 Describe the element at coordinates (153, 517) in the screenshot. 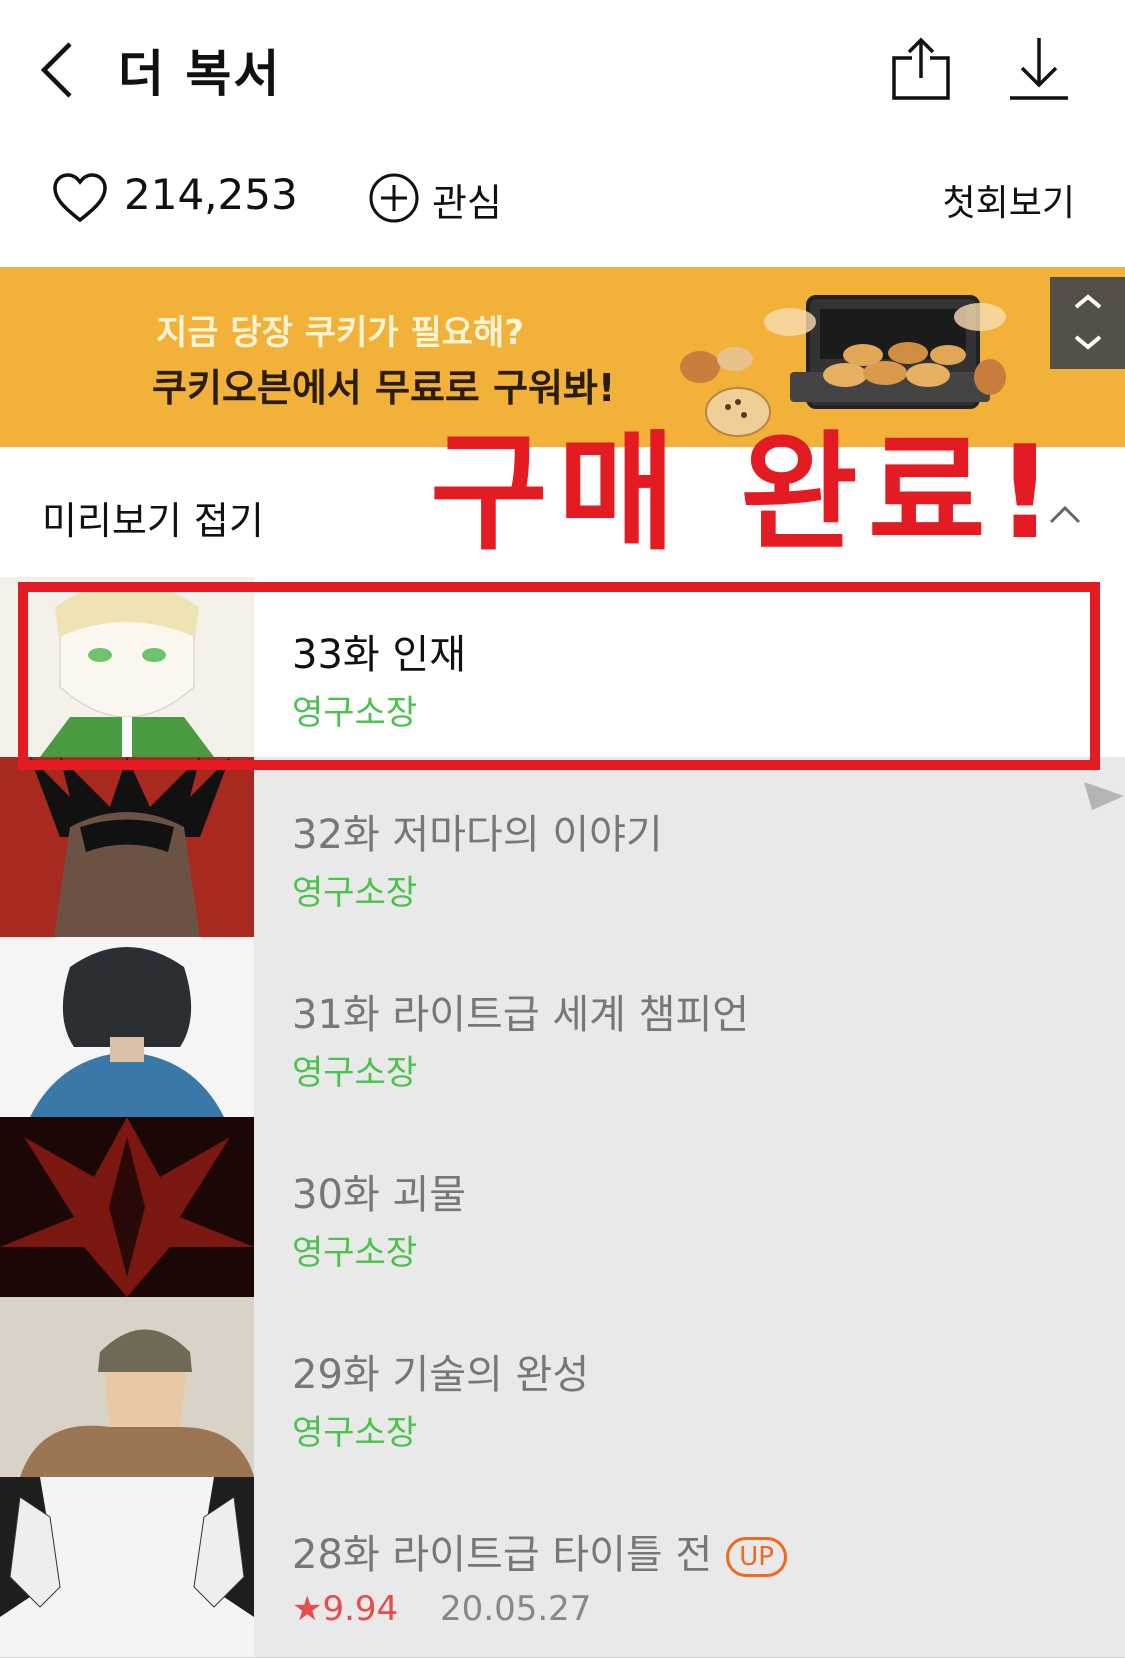

I see `preview-collapse-label: 미리보기 접기` at that location.